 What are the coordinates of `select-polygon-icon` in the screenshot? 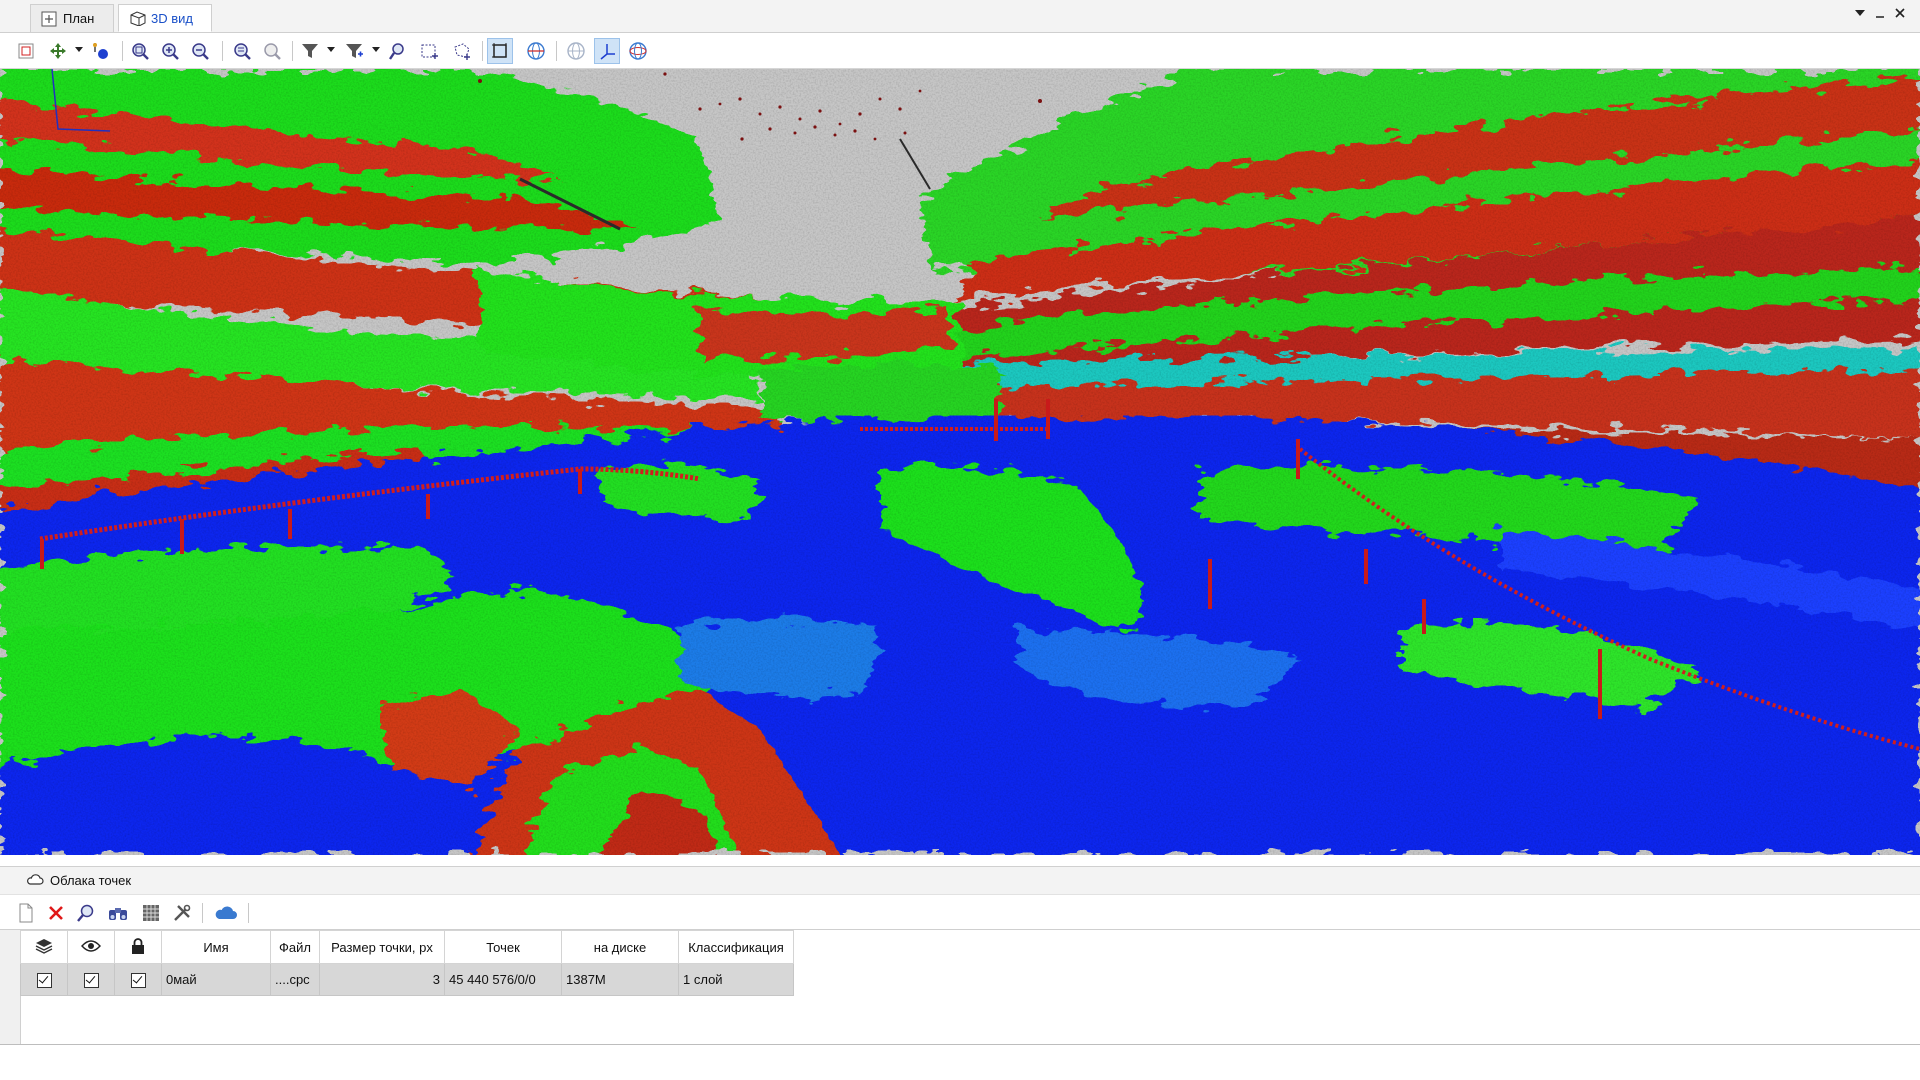 It's located at (462, 51).